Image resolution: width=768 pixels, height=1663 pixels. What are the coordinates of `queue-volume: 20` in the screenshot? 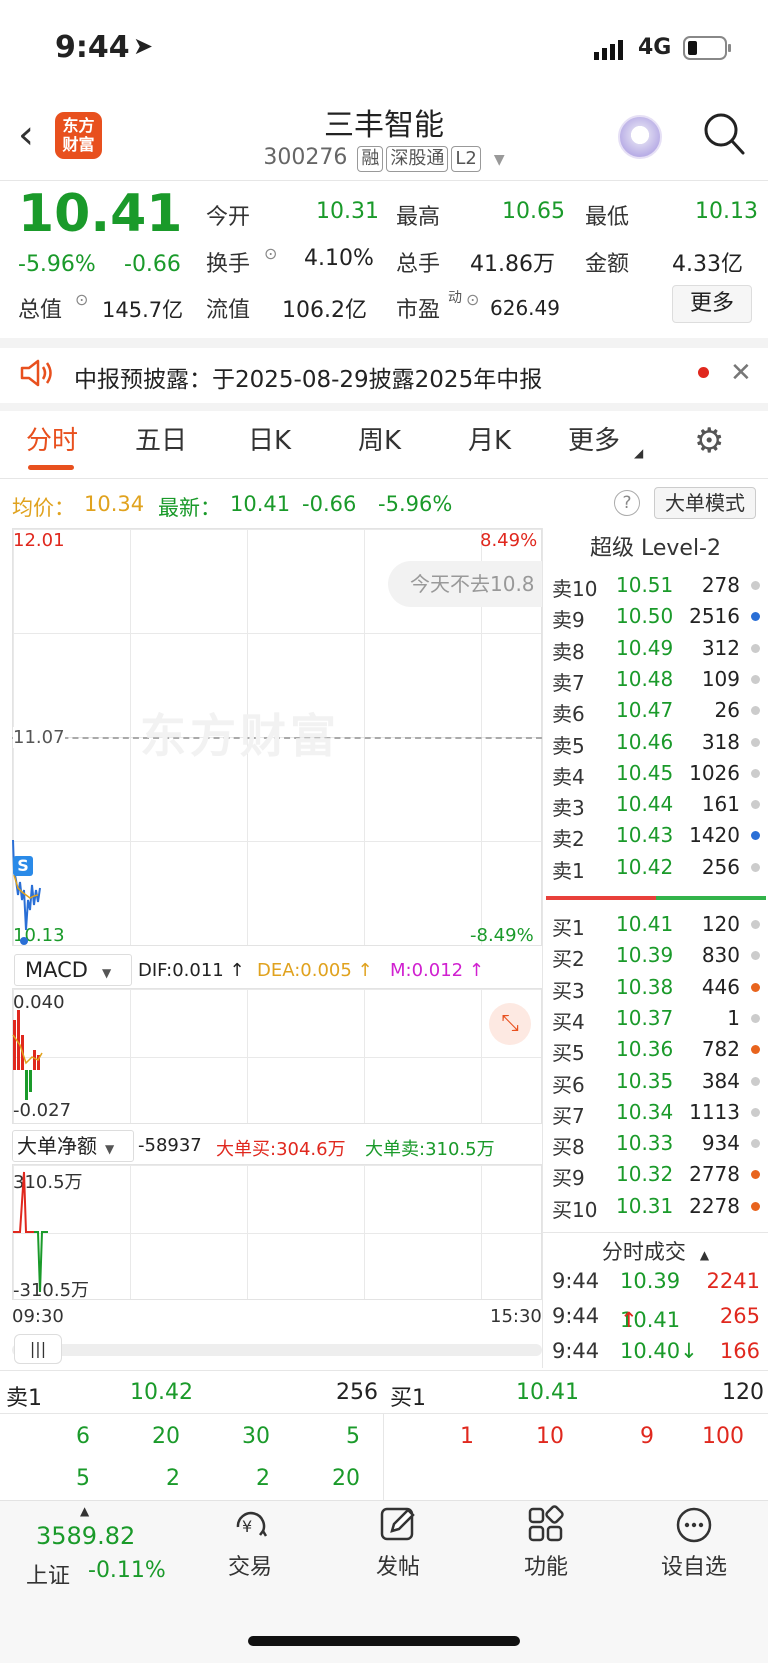 It's located at (346, 1478).